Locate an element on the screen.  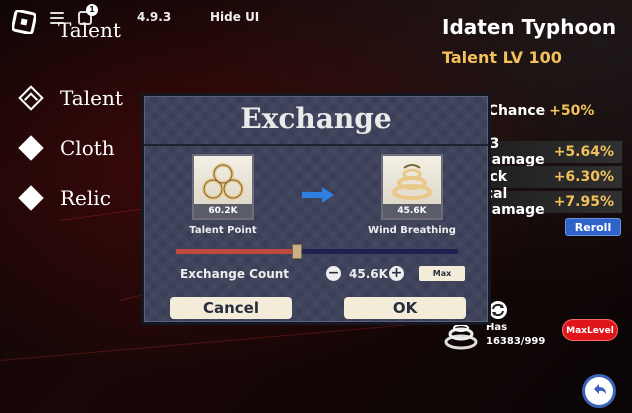
divider is located at coordinates (316, 145).